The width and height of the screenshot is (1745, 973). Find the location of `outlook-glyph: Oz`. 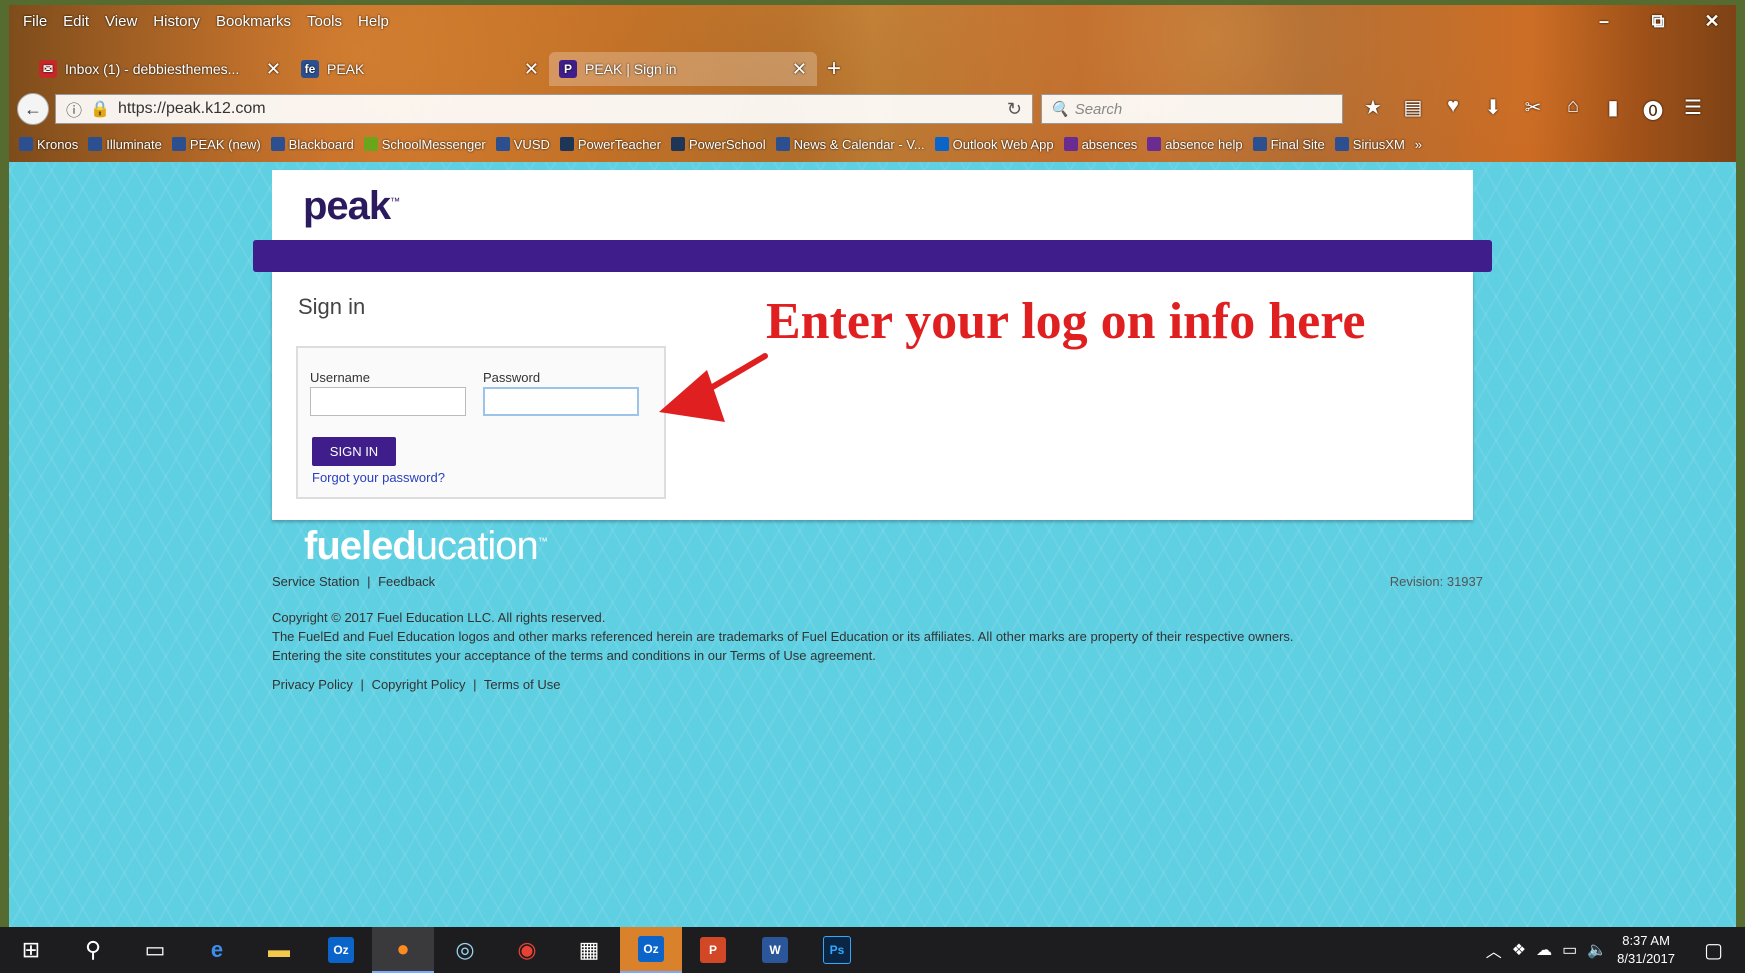

outlook-glyph: Oz is located at coordinates (341, 950).